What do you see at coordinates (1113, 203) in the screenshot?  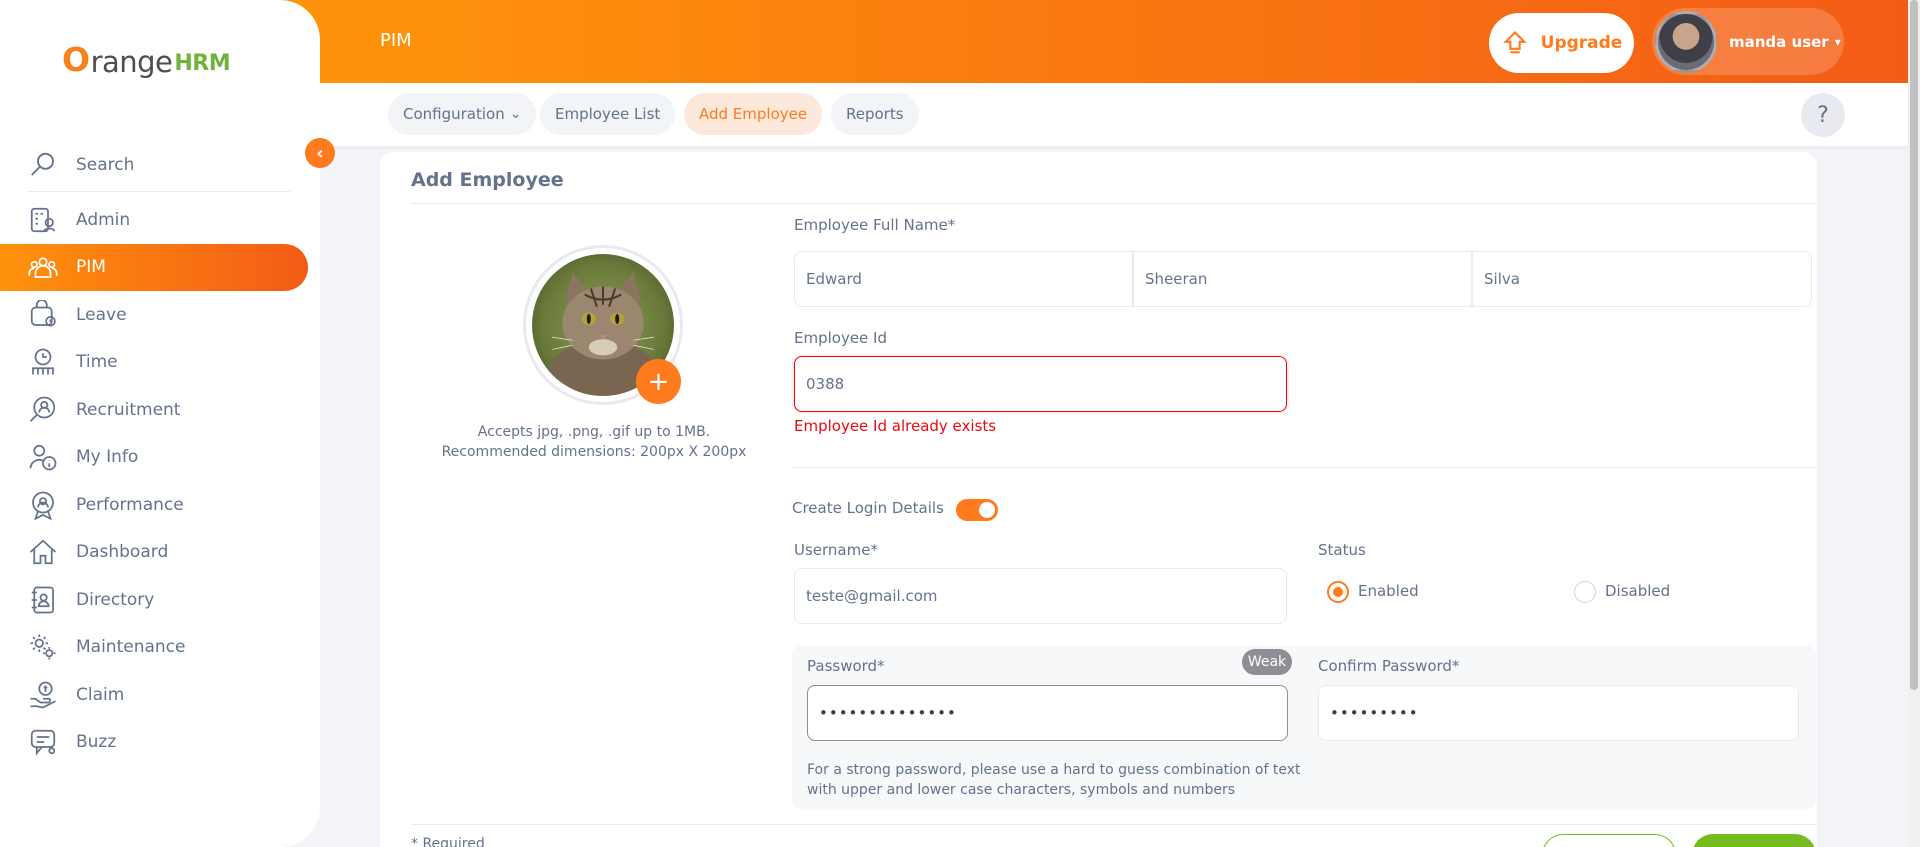 I see `title-divider` at bounding box center [1113, 203].